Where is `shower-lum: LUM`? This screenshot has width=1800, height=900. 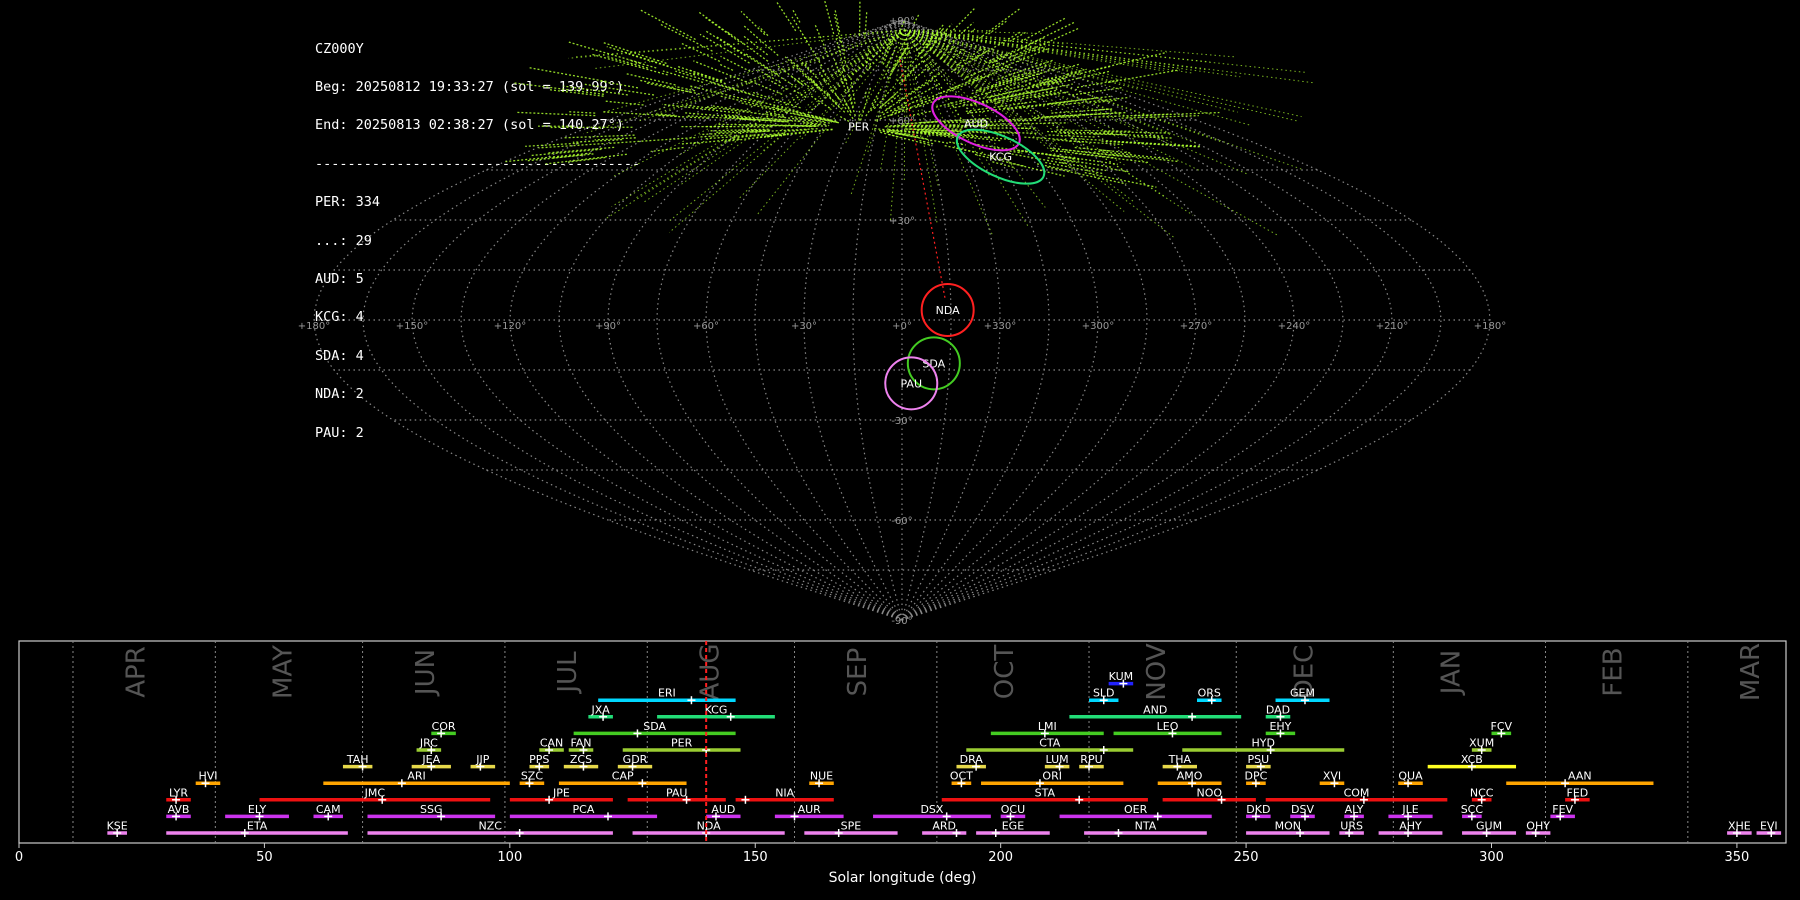 shower-lum: LUM is located at coordinates (1057, 762).